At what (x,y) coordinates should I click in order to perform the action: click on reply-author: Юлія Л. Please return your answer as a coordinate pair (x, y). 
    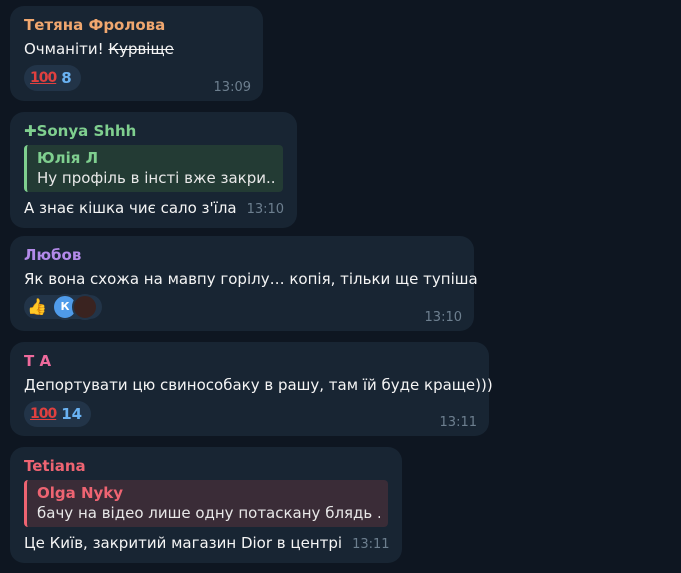
    Looking at the image, I should click on (68, 158).